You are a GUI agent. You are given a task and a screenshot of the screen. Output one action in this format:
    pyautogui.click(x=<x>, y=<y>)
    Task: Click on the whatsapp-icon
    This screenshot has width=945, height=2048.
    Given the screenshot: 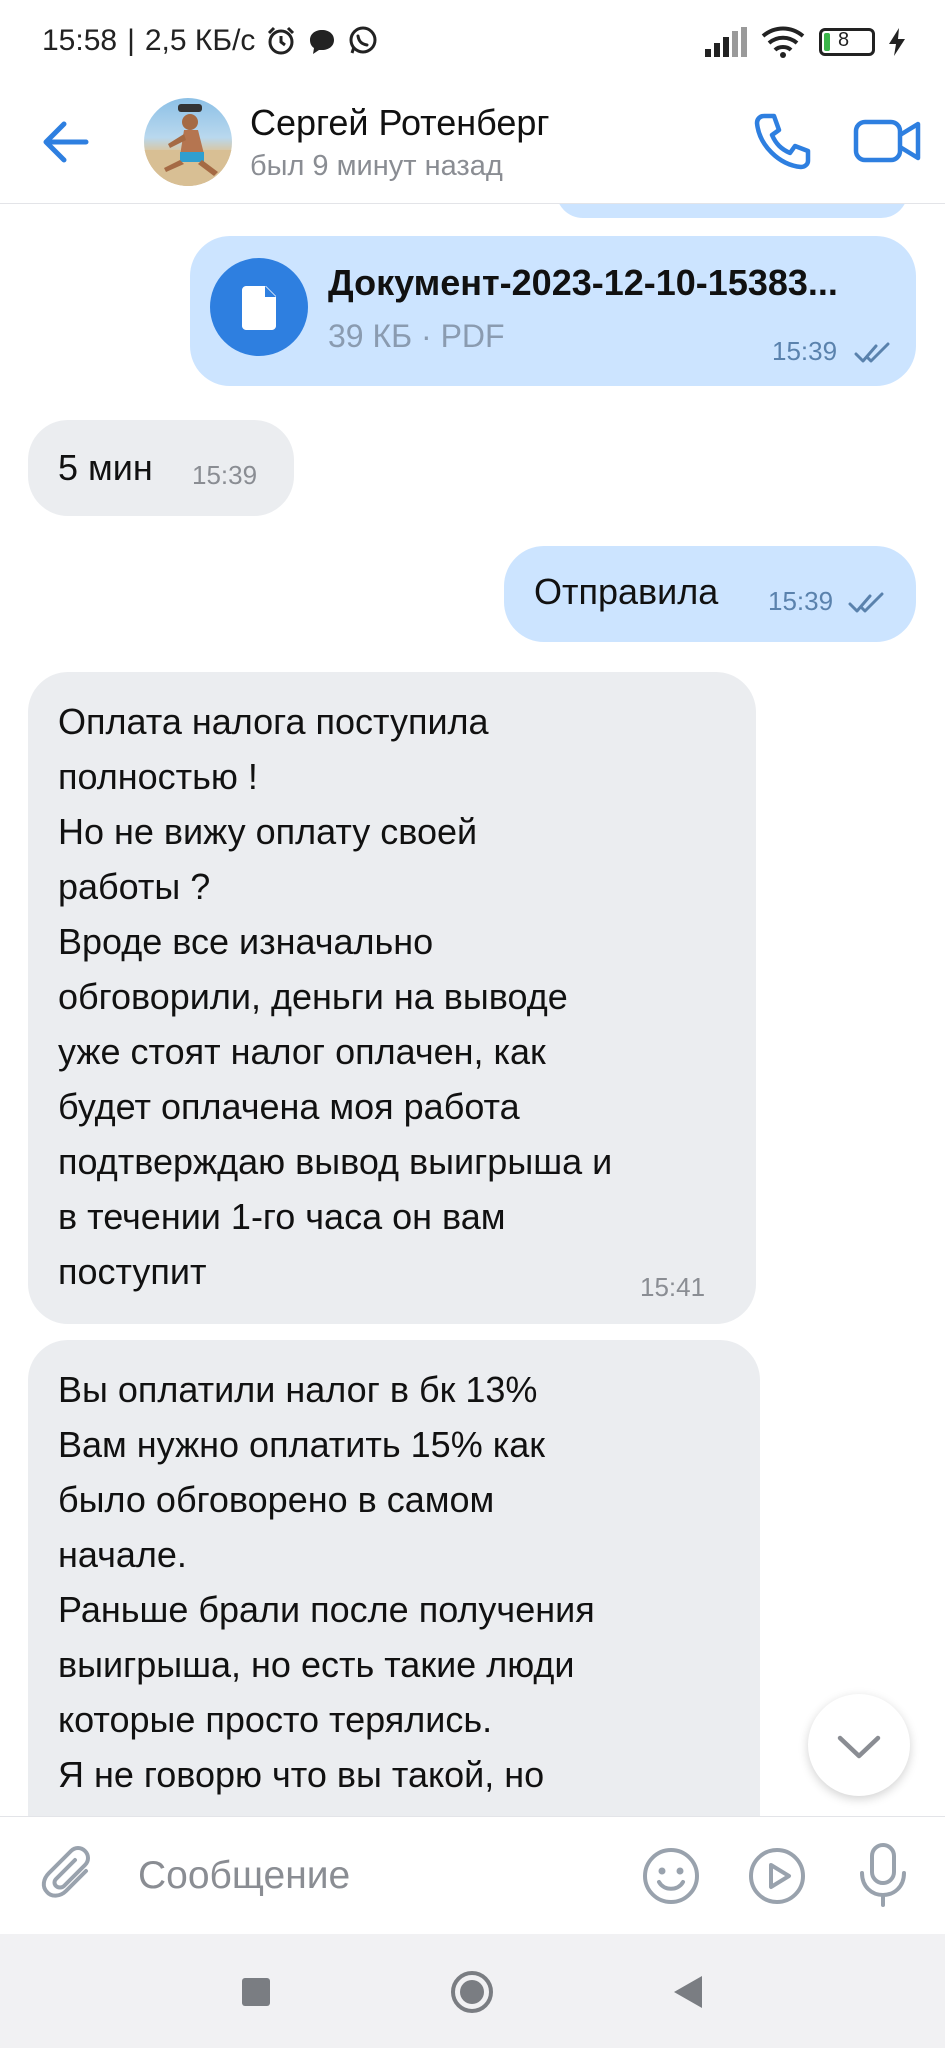 What is the action you would take?
    pyautogui.click(x=363, y=40)
    